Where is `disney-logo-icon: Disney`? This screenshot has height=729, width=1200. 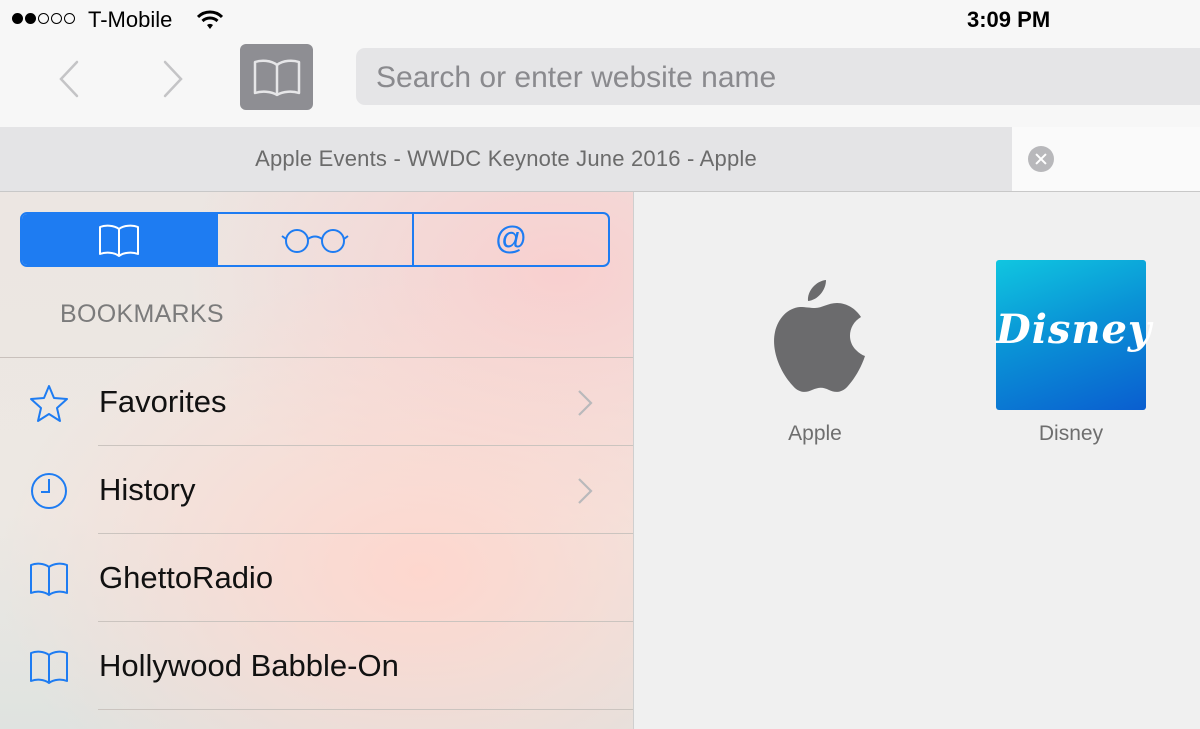 disney-logo-icon: Disney is located at coordinates (1074, 335).